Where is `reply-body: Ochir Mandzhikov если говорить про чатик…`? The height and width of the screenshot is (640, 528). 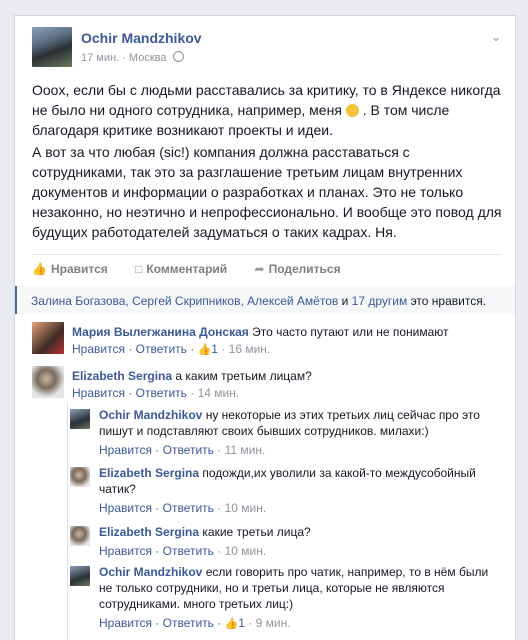
reply-body: Ochir Mandzhikov если говорить про чатик… is located at coordinates (301, 598).